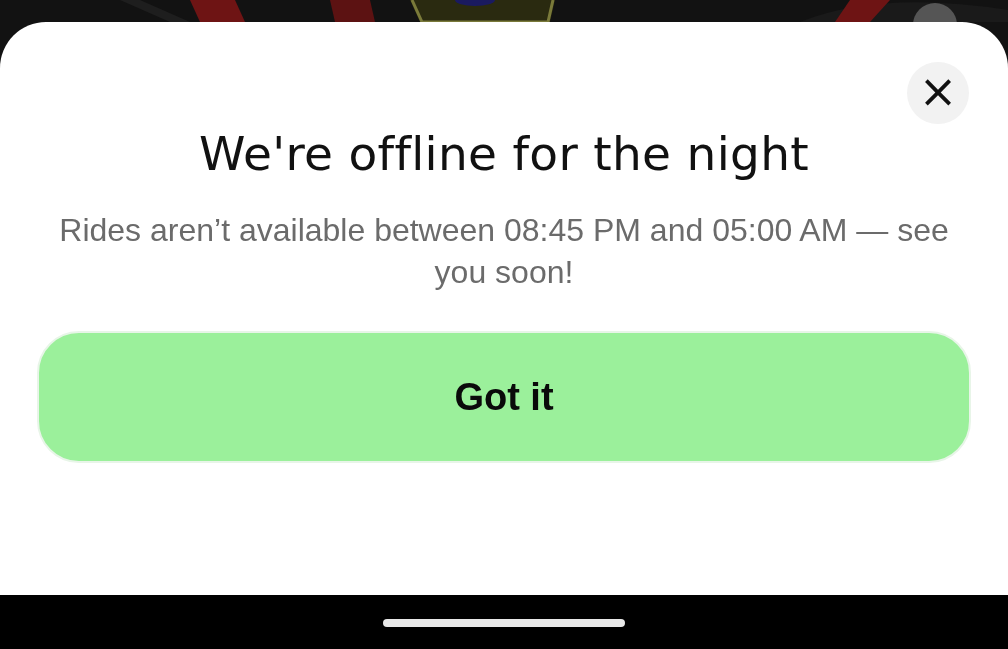  Describe the element at coordinates (504, 153) in the screenshot. I see `dialog-title: We're offline for the night` at that location.